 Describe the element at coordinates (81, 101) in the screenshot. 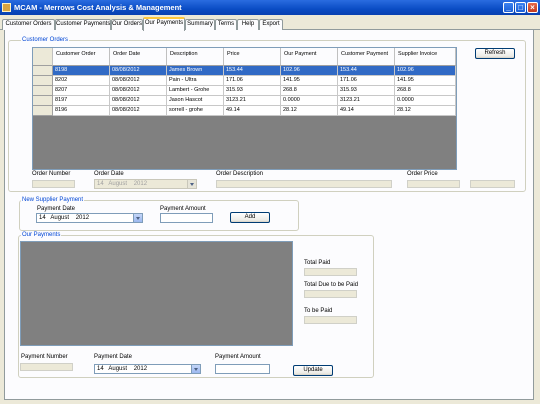

I see `cell-customer-order: 8197` at that location.